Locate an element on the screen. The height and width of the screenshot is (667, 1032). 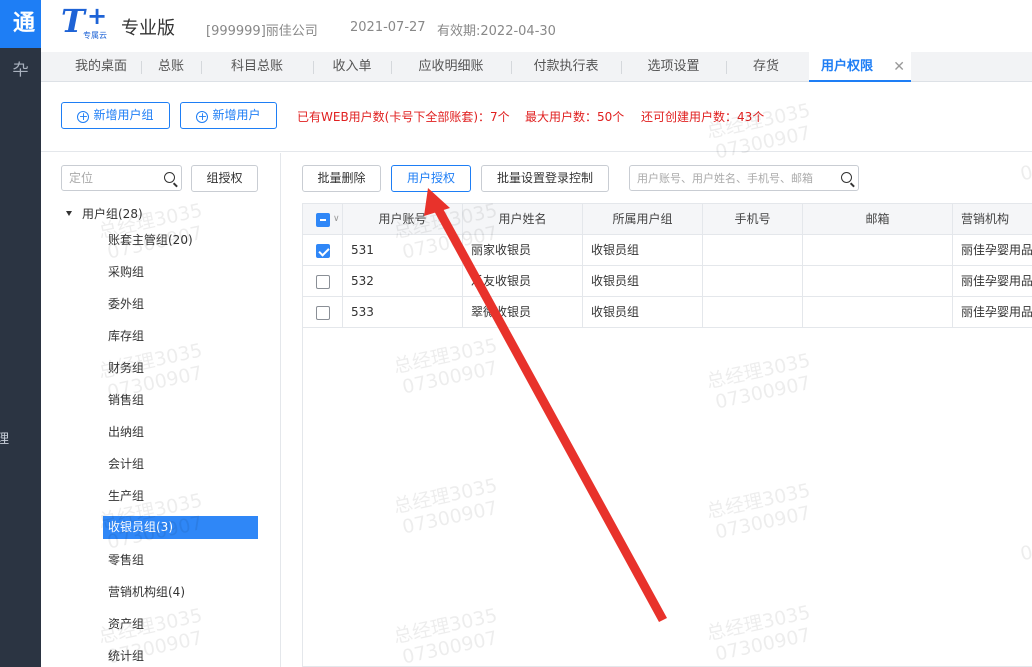
tab-receivable-detail: 应收明细账 is located at coordinates (451, 67).